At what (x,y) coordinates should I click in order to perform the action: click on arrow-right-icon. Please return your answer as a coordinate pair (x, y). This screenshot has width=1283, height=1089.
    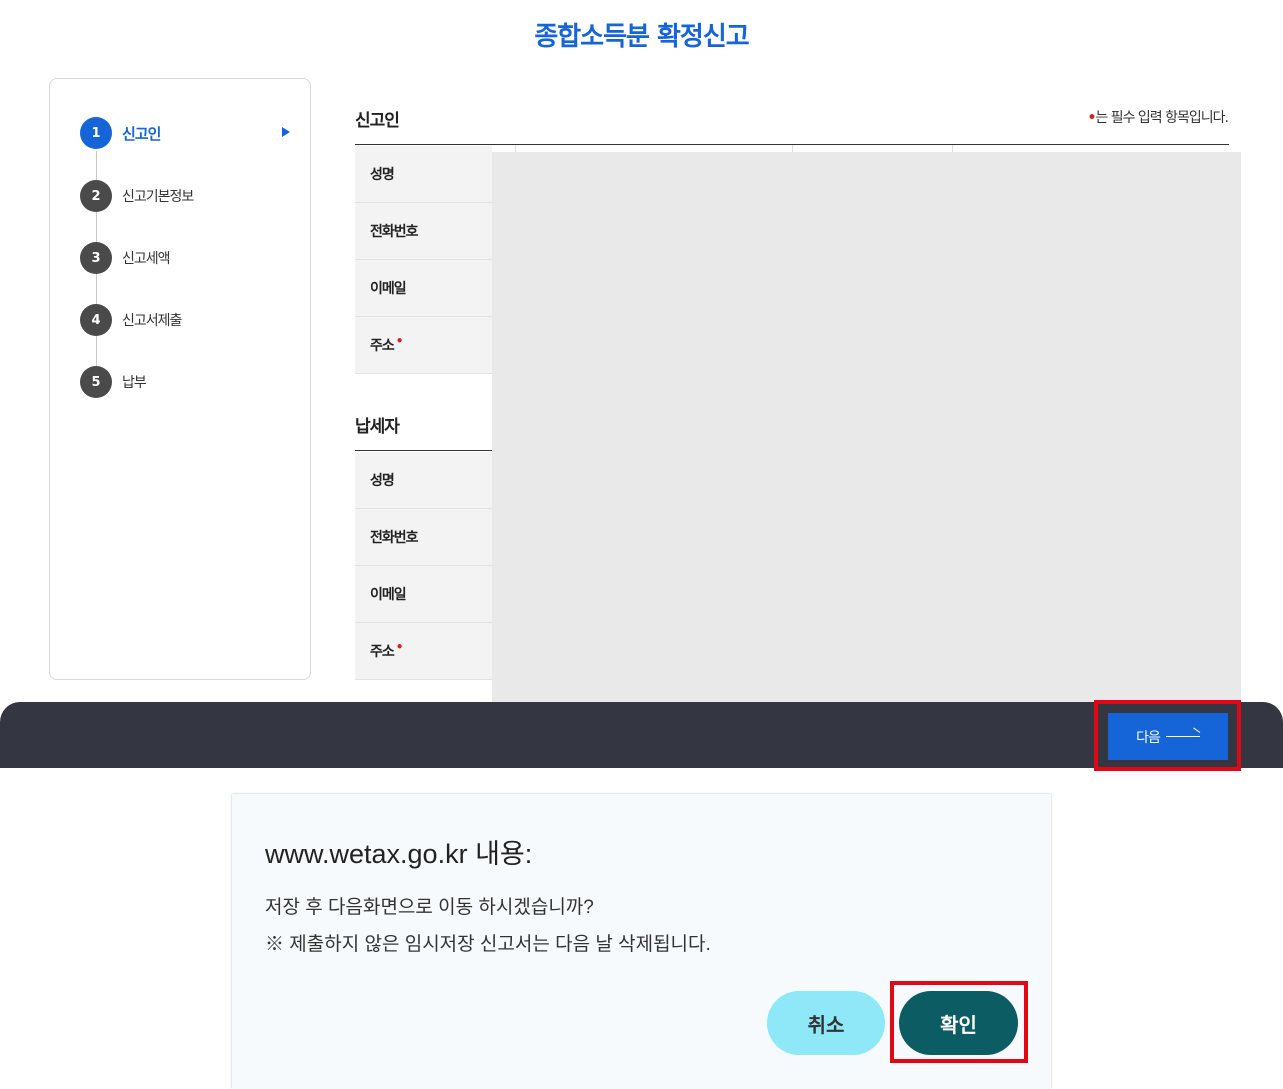
    Looking at the image, I should click on (1182, 736).